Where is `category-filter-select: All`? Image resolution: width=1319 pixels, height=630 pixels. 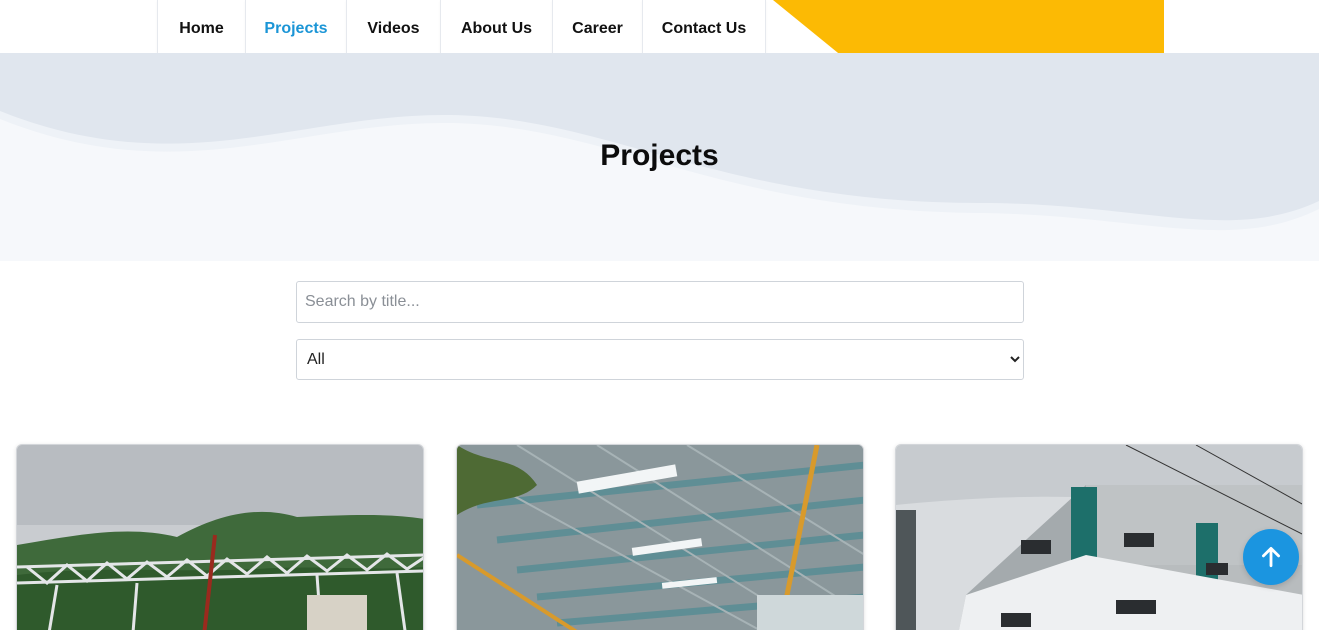
category-filter-select: All is located at coordinates (660, 359).